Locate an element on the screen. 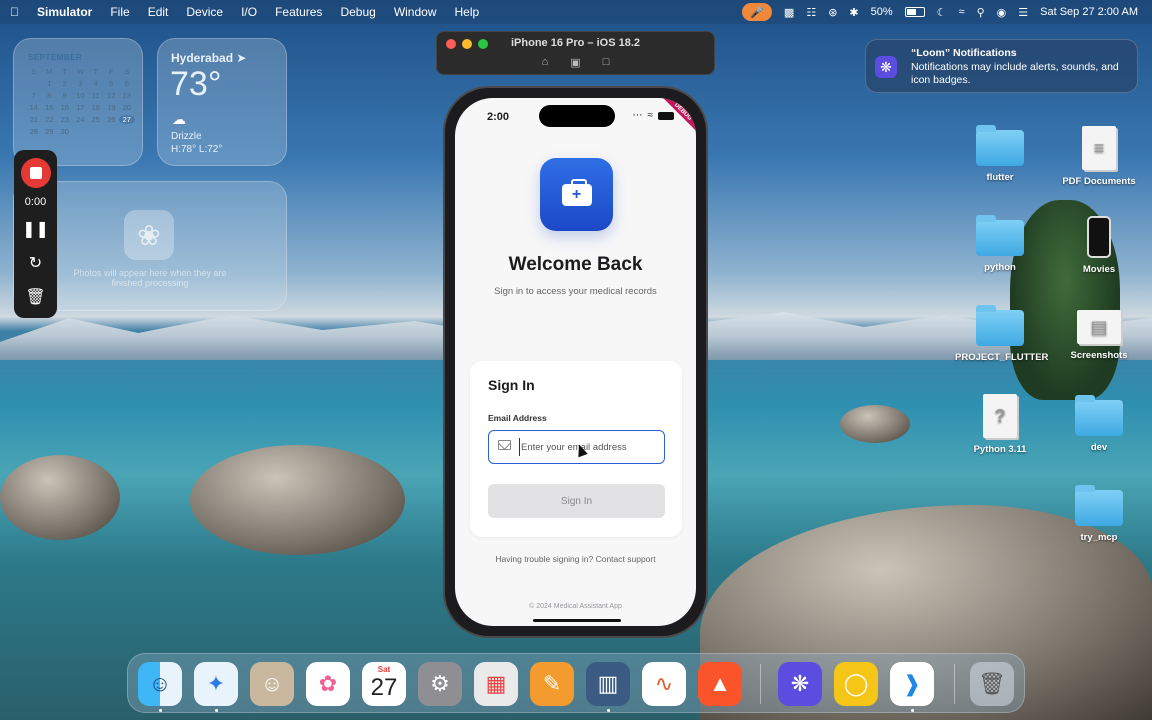 The image size is (1152, 720). calendar-day: 26 is located at coordinates (111, 119).